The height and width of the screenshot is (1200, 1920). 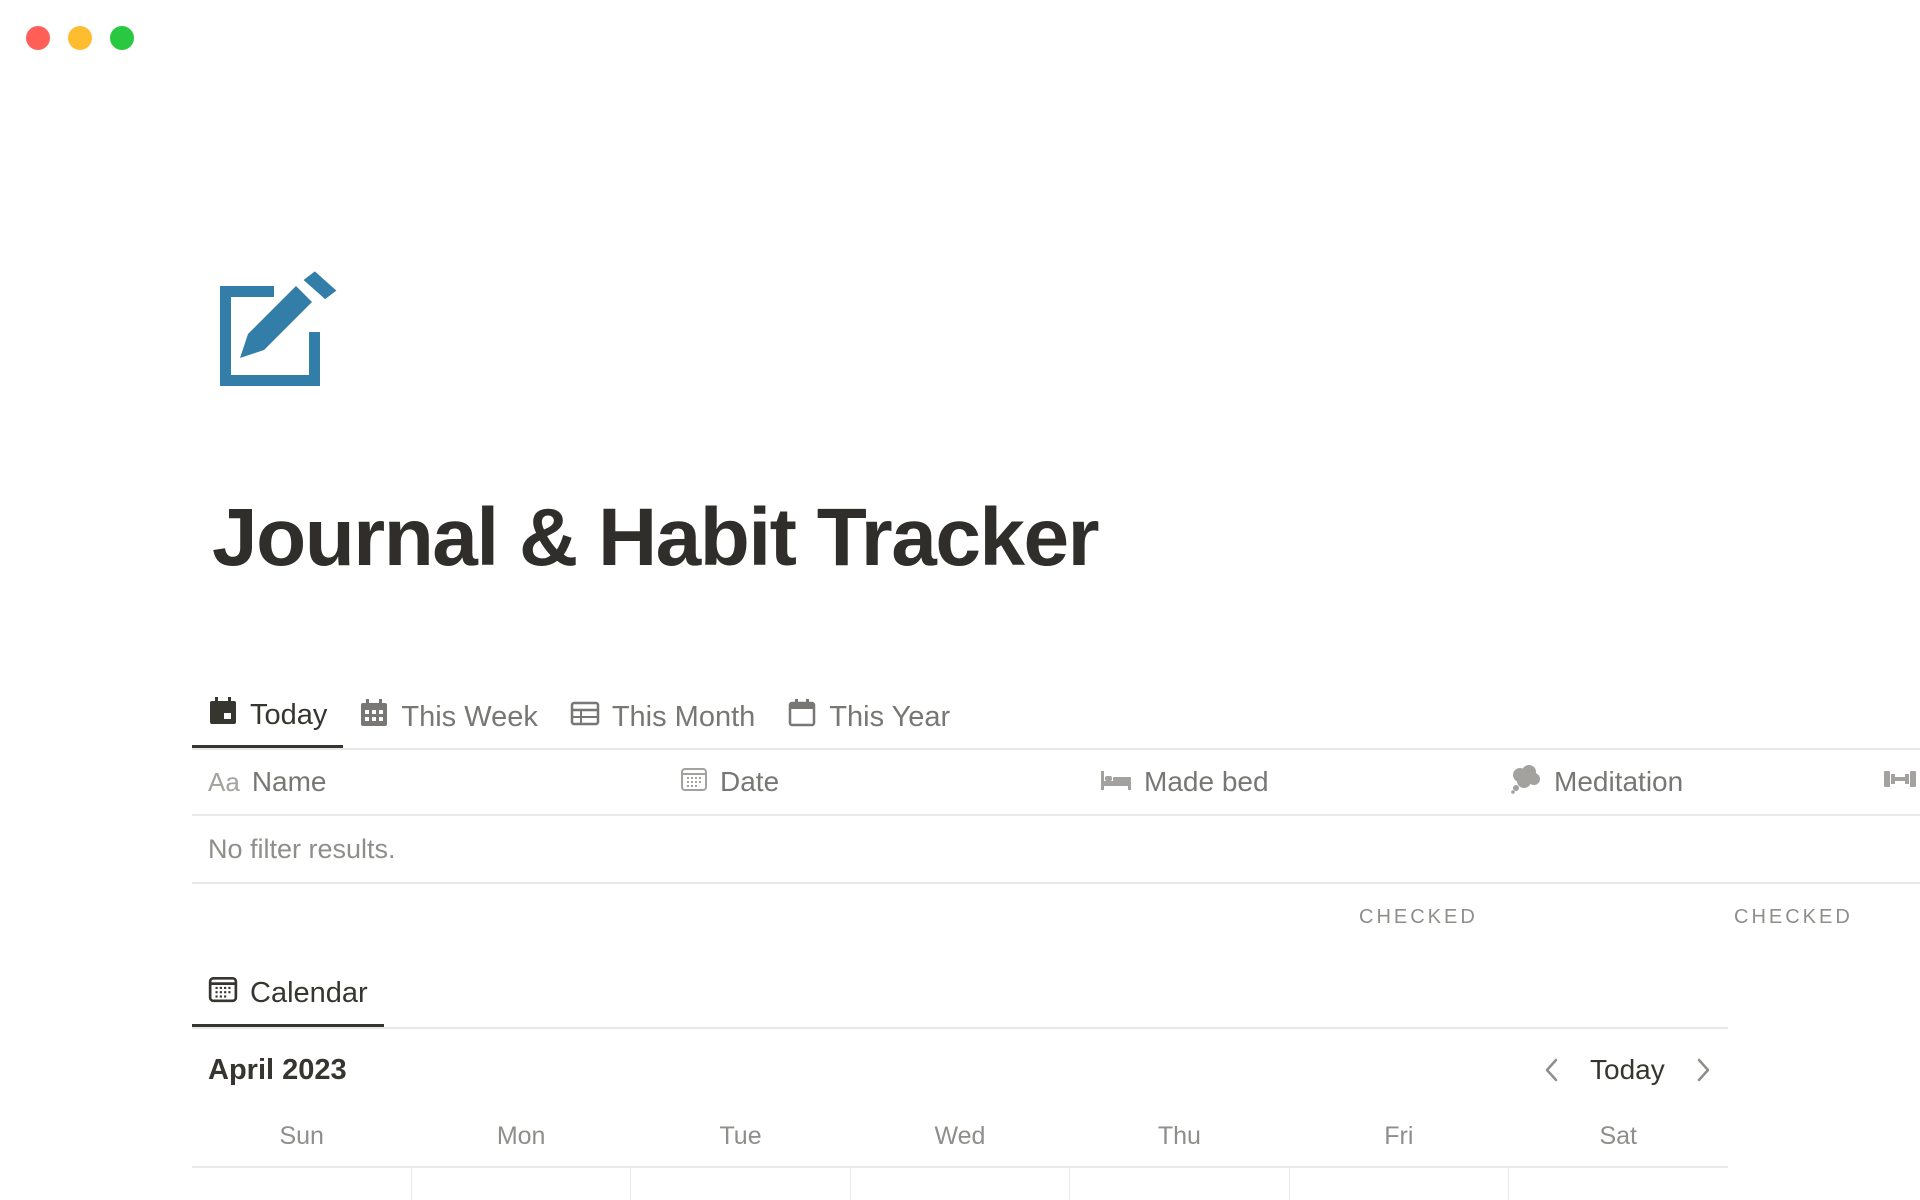 I want to click on today-button: Today, so click(x=1627, y=1070).